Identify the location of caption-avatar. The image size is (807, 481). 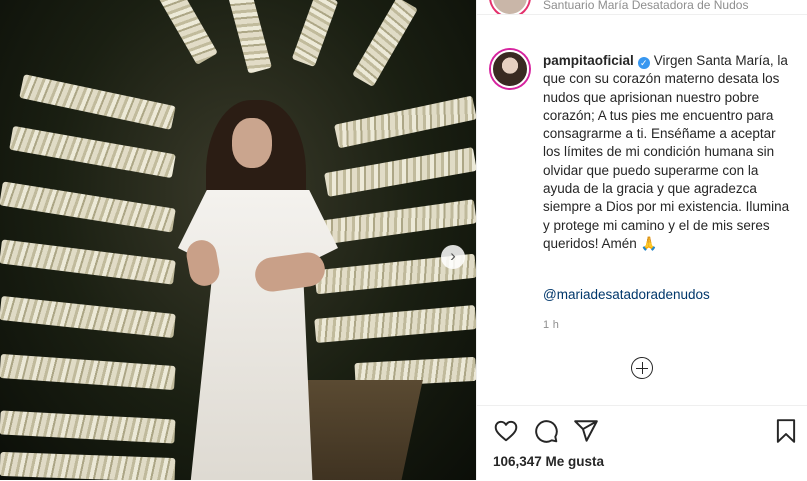
(510, 69).